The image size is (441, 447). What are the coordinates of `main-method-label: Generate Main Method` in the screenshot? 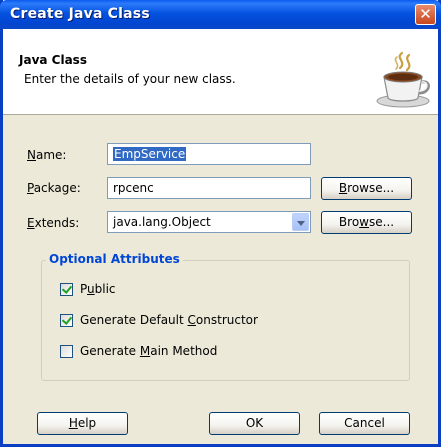 It's located at (149, 351).